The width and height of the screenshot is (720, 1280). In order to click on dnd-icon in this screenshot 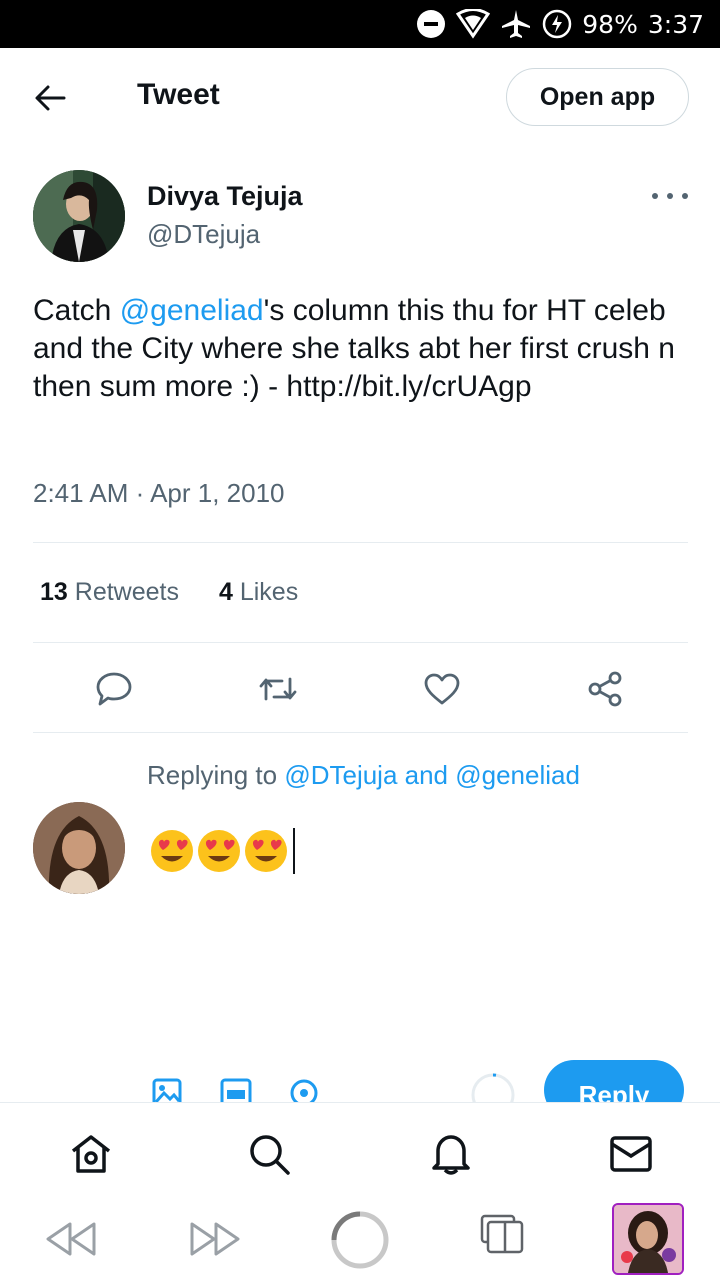, I will do `click(431, 24)`.